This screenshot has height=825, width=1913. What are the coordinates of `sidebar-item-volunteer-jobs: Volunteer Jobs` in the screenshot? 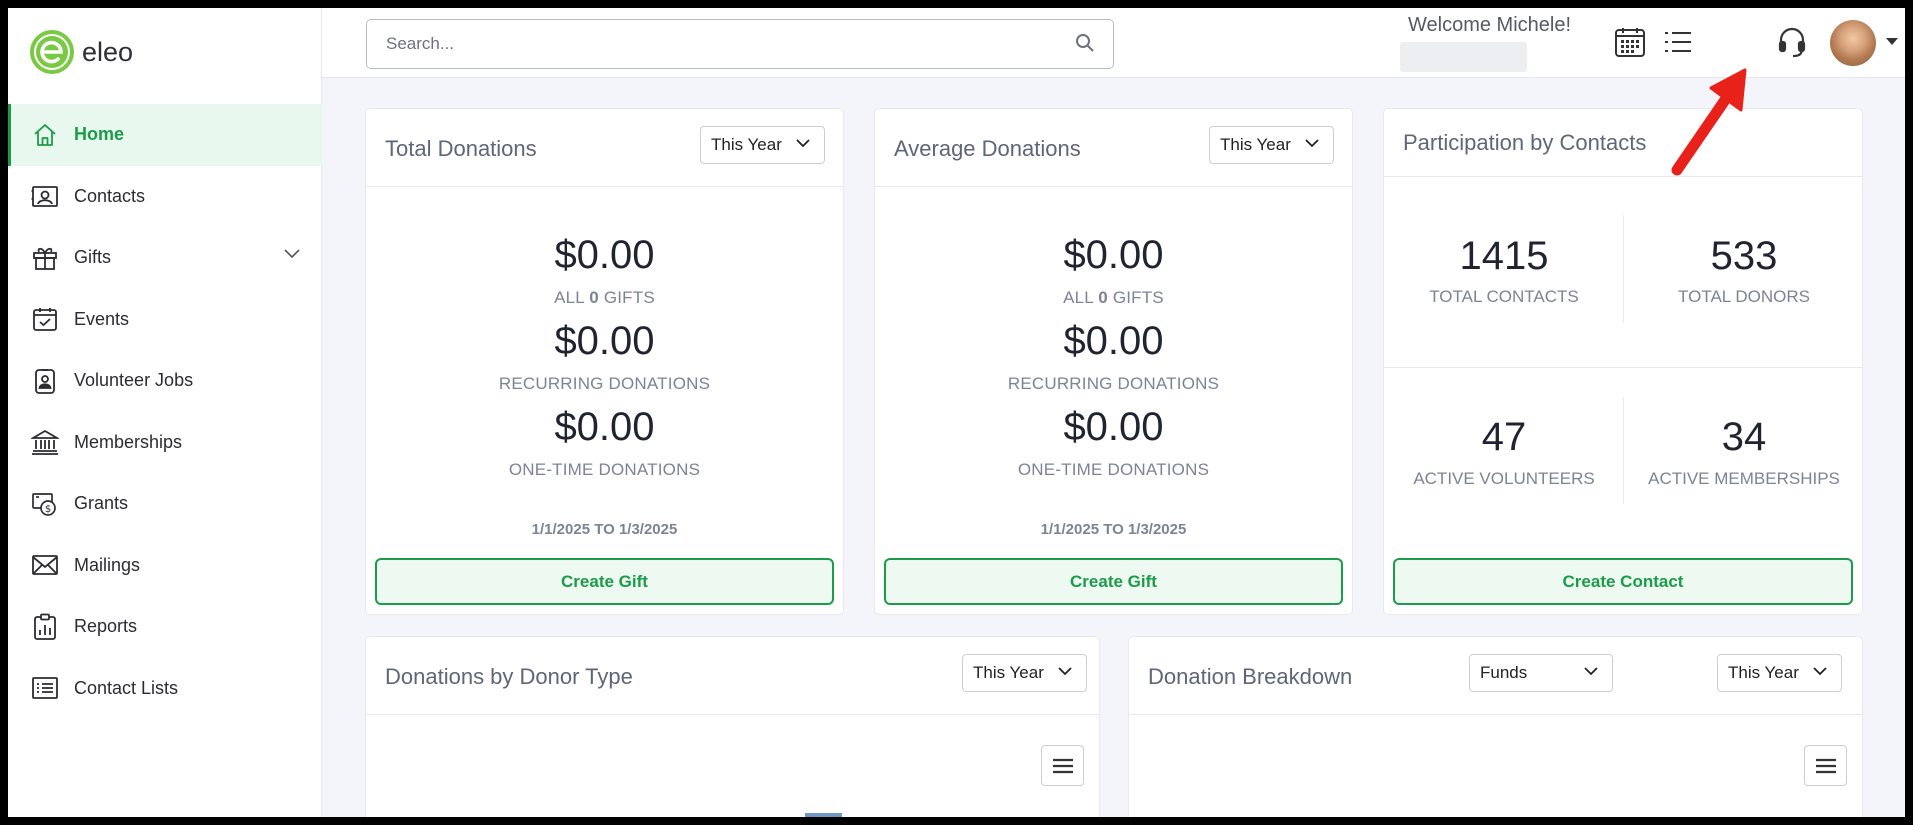 It's located at (165, 381).